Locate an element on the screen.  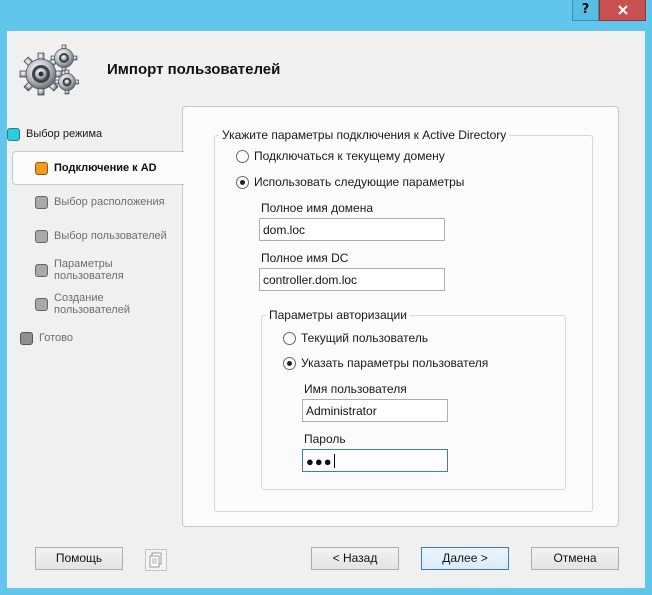
password-label: Пароль is located at coordinates (325, 439).